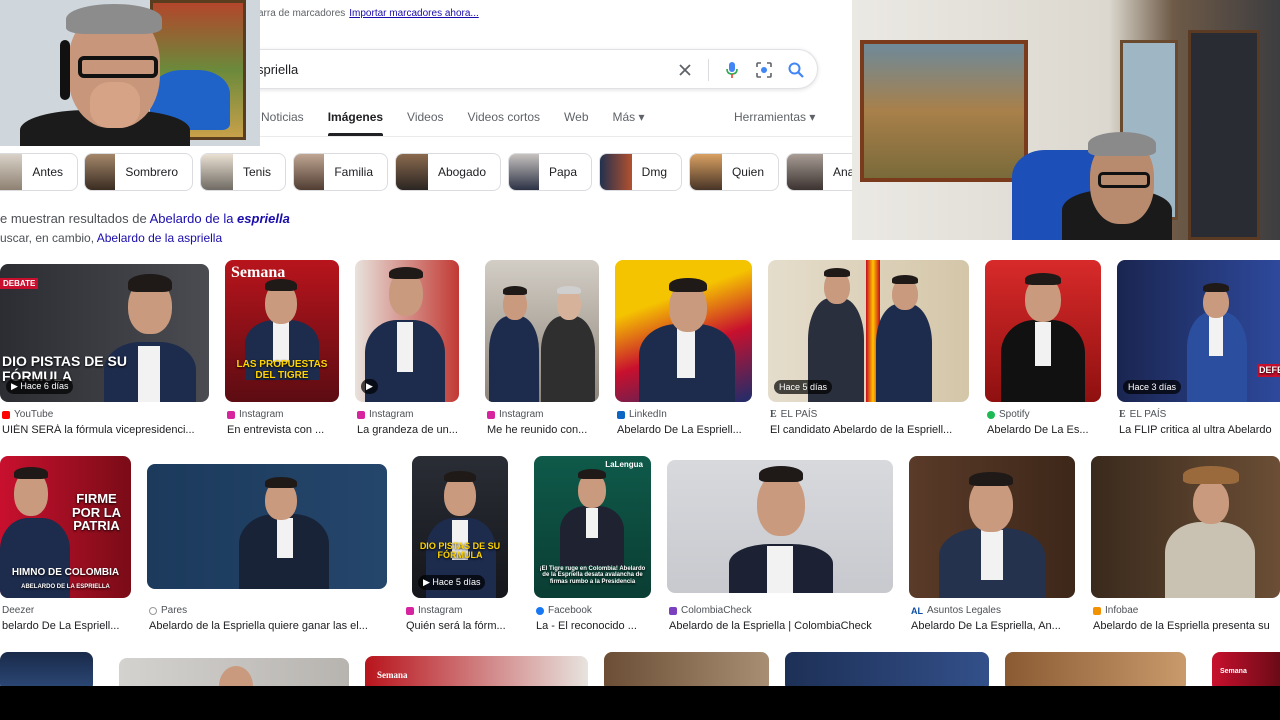  Describe the element at coordinates (1224, 135) in the screenshot. I see `doorway` at that location.